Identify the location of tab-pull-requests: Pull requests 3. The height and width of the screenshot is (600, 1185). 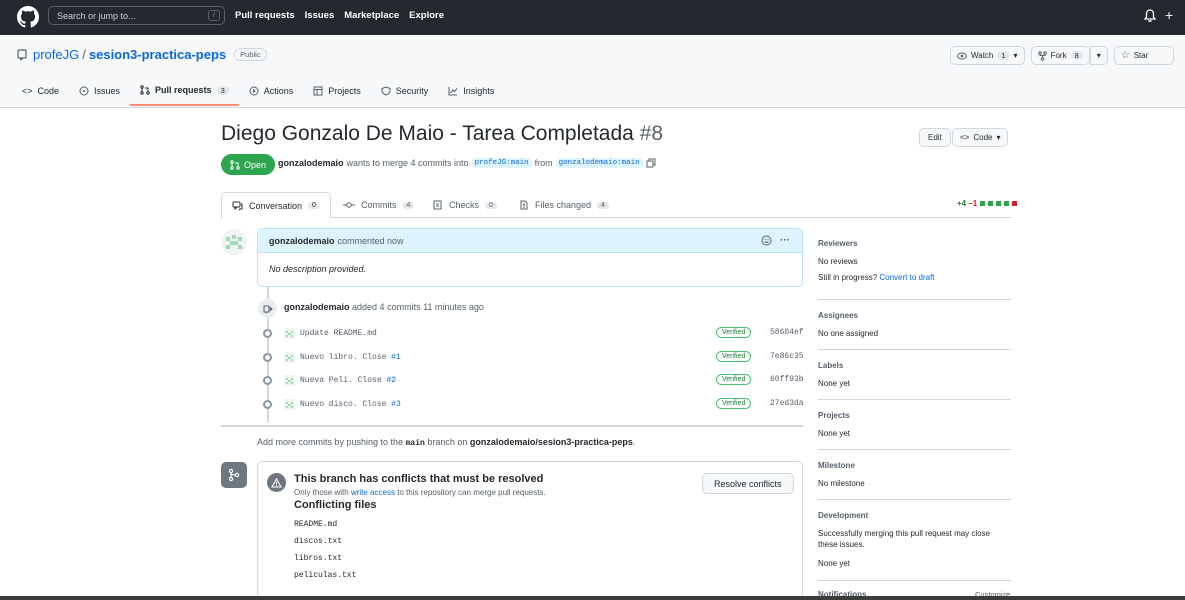
(184, 93).